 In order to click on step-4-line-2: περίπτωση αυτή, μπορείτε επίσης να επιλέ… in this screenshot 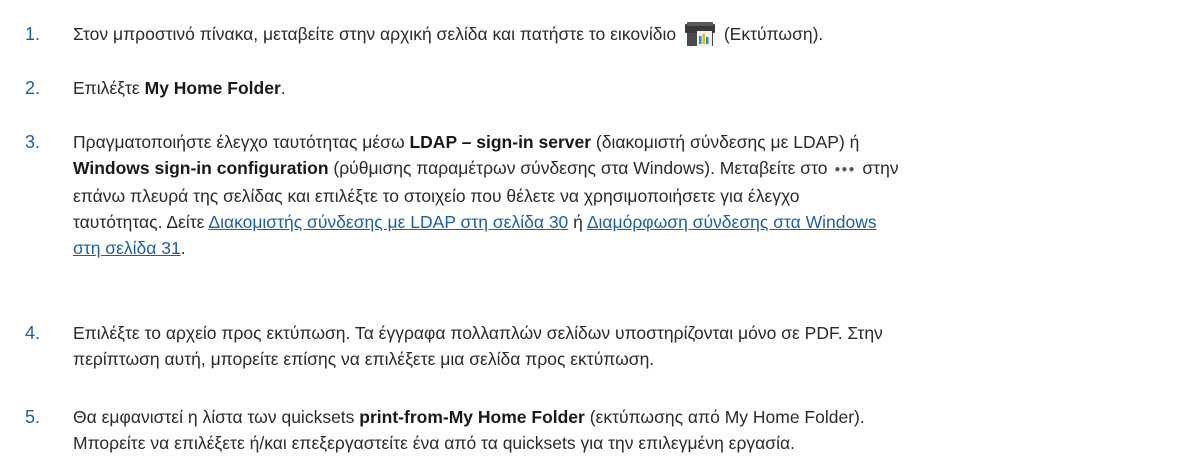, I will do `click(364, 359)`.